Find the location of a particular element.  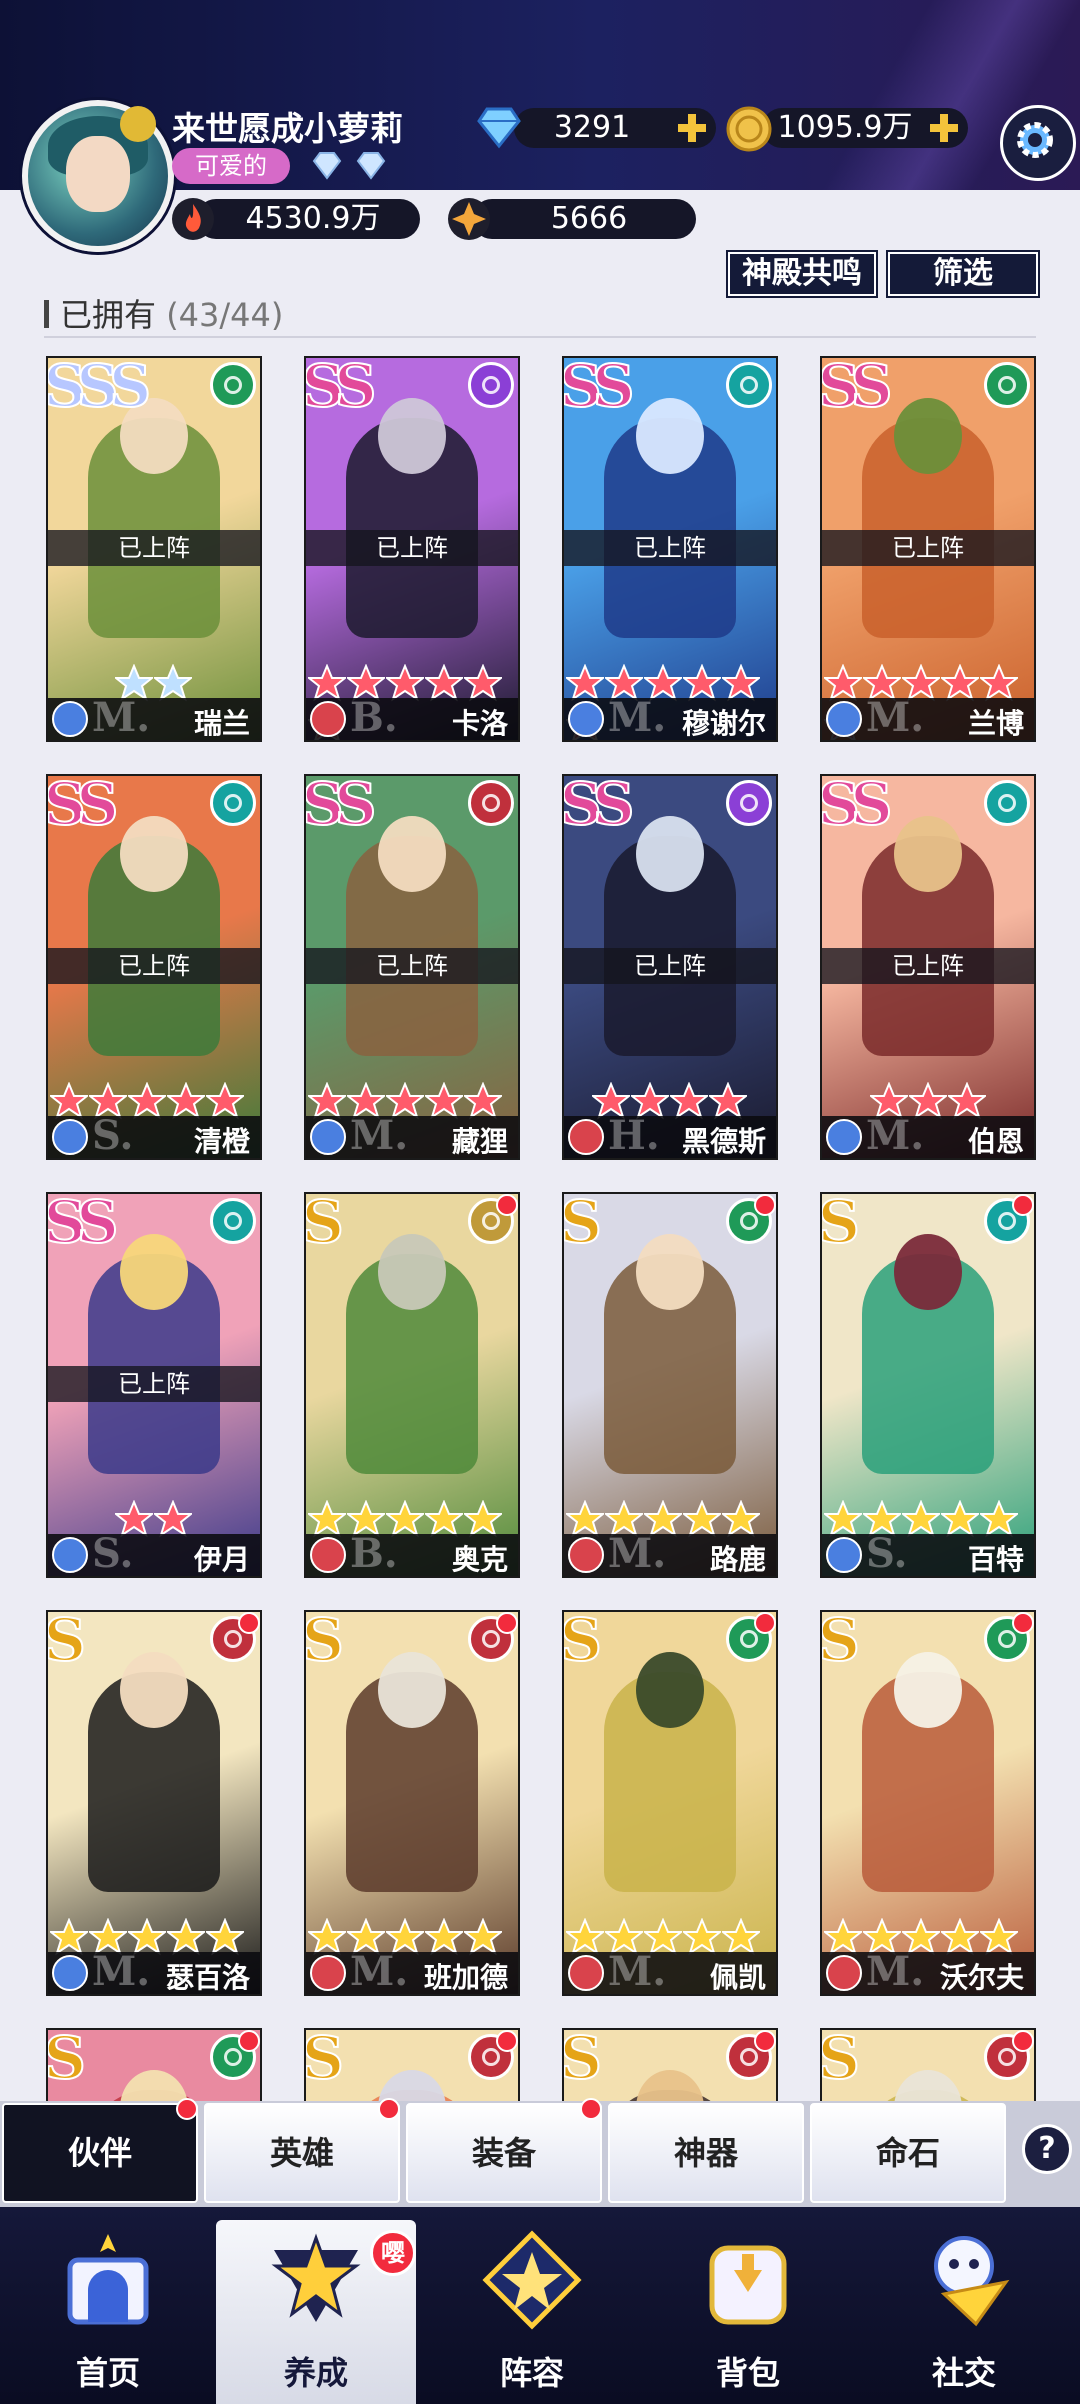

companion-card: S M. 佩凯 is located at coordinates (670, 1803).